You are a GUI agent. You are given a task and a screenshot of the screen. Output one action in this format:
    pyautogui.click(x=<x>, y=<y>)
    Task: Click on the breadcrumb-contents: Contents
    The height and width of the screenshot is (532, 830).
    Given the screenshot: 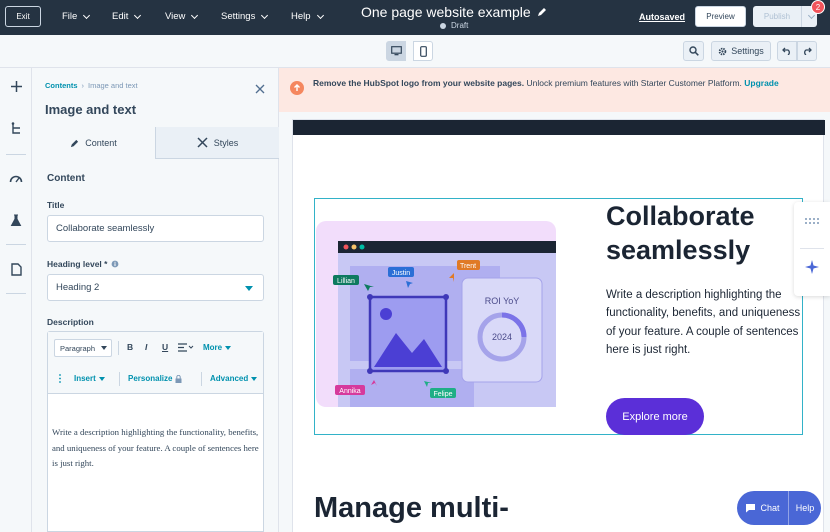 What is the action you would take?
    pyautogui.click(x=61, y=85)
    